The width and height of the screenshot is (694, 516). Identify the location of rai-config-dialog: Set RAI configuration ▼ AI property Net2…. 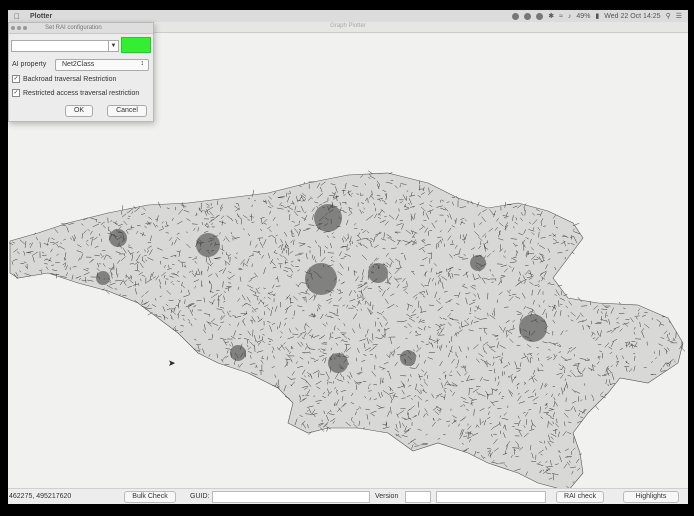
(81, 72).